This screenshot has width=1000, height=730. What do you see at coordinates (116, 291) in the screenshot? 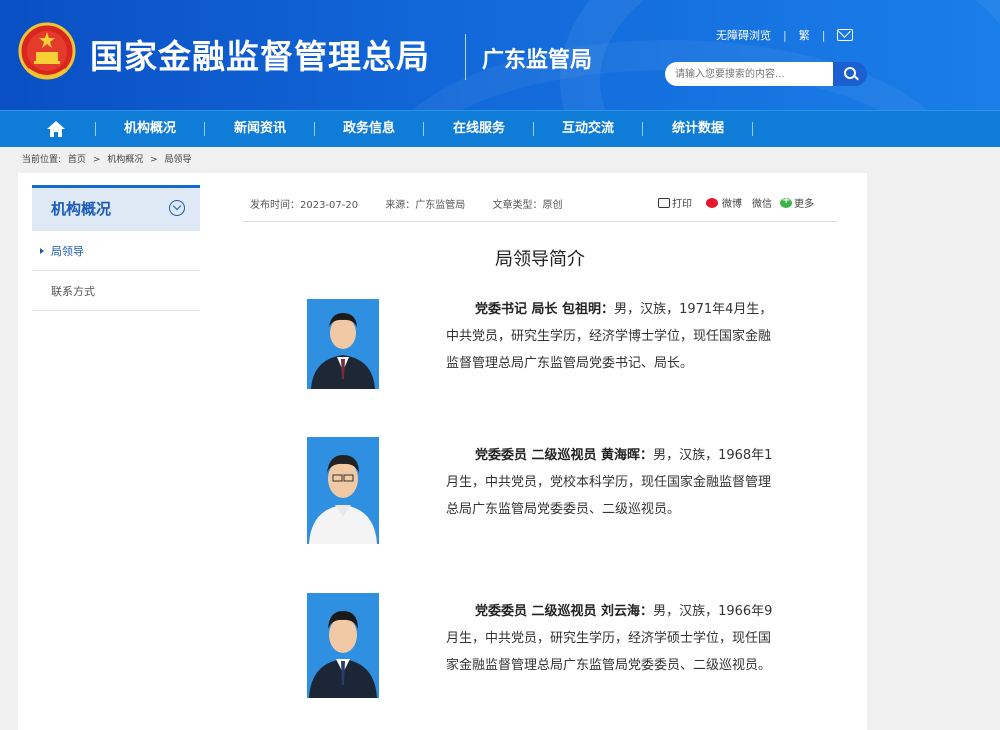
I see `sidebar-item-contact: 联系方式` at bounding box center [116, 291].